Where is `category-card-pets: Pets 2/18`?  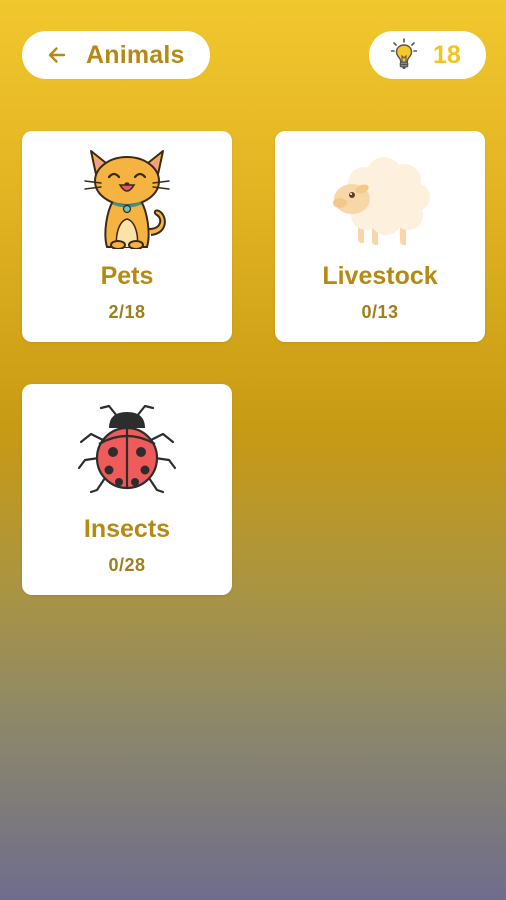
category-card-pets: Pets 2/18 is located at coordinates (127, 236).